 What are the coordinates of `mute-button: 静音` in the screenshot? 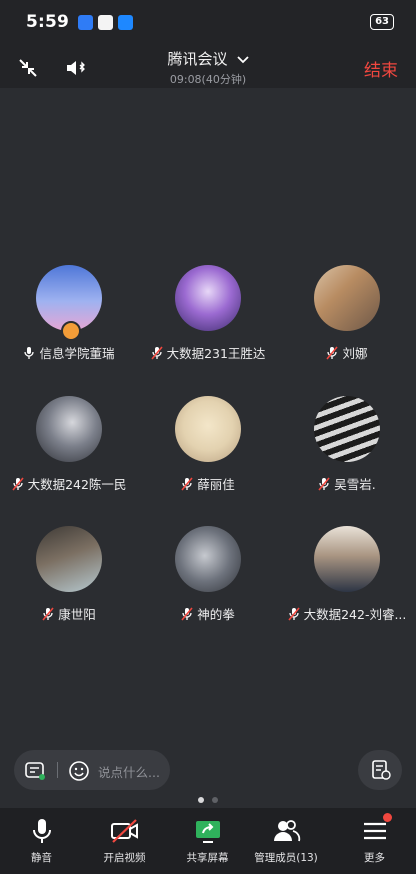 It's located at (41, 841).